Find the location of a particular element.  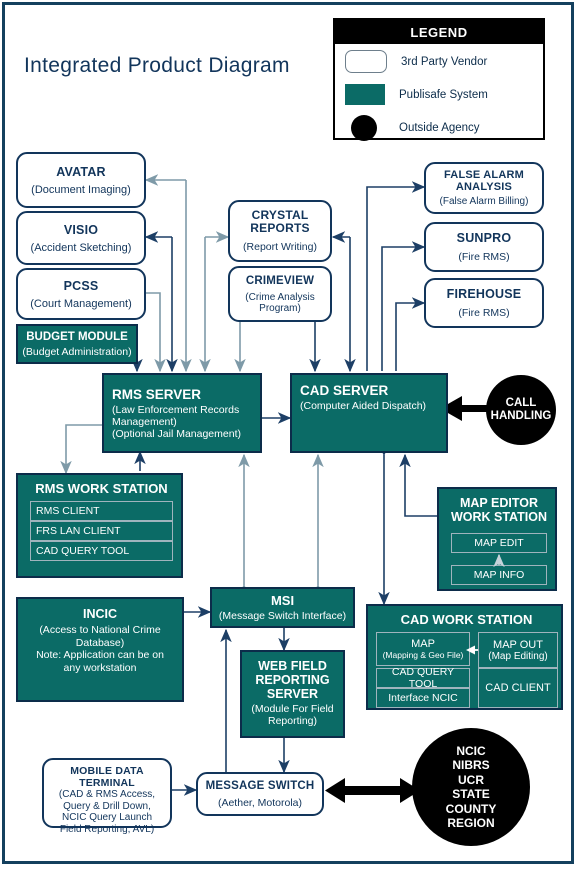

node-rms-server-sub-line1: (Law Enforcement Records is located at coordinates (176, 409).